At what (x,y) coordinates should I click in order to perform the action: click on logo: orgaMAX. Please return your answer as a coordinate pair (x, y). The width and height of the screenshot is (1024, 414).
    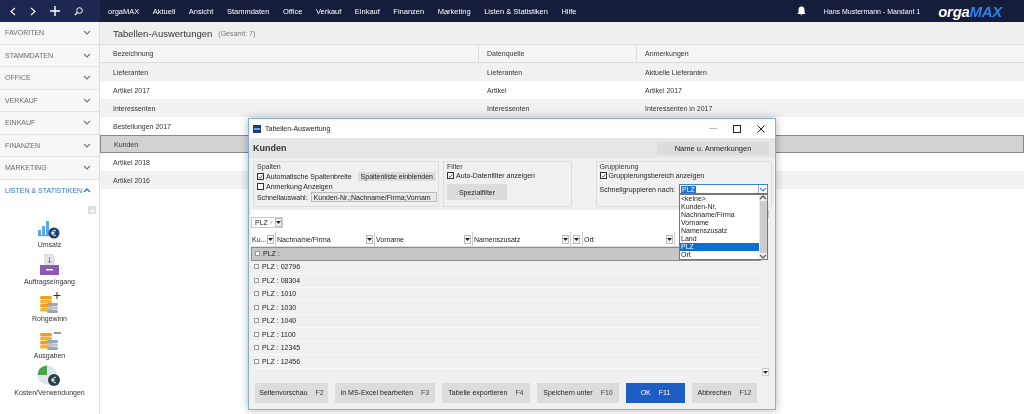
    Looking at the image, I should click on (970, 11).